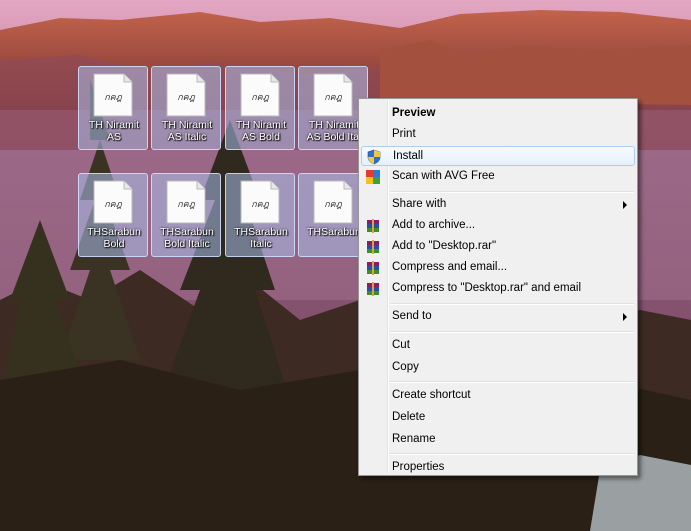 Image resolution: width=691 pixels, height=531 pixels. I want to click on menu-item-scan-avg: Scan with AVG Free, so click(498, 177).